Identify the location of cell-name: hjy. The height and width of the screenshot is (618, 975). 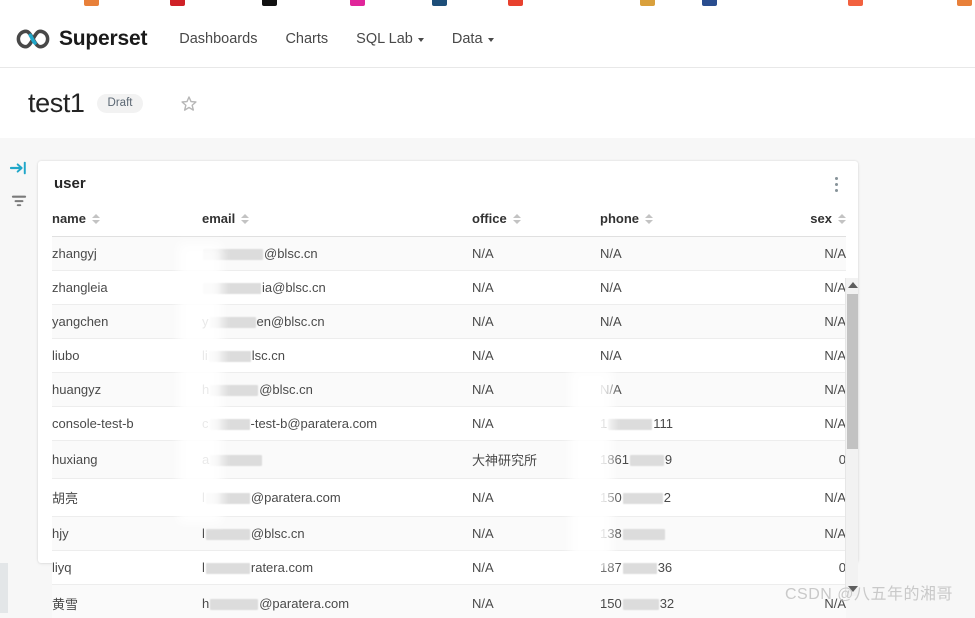
(127, 533).